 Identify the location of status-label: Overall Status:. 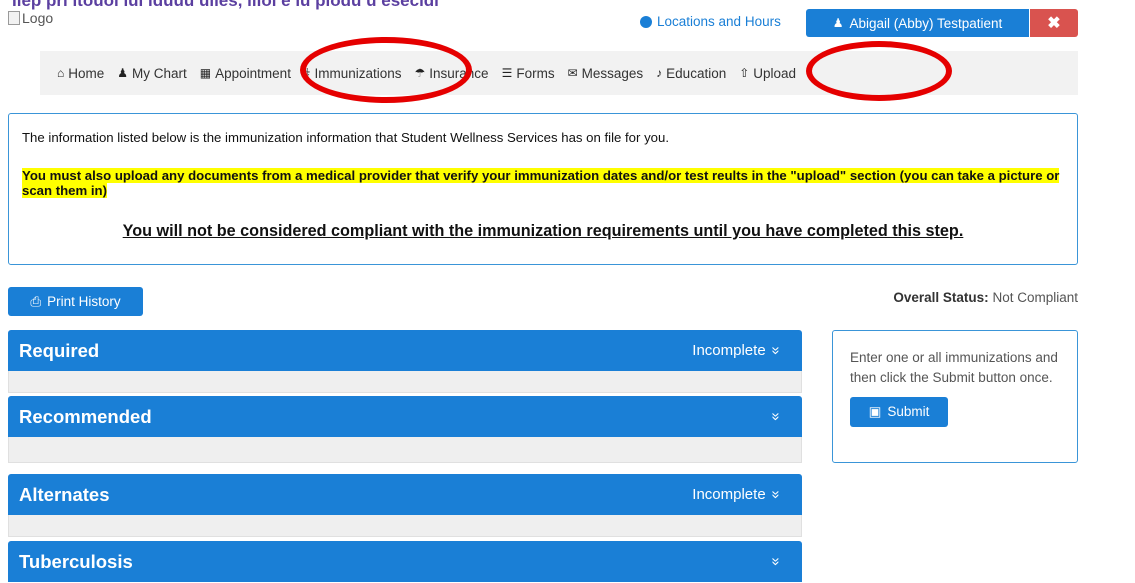
(941, 297).